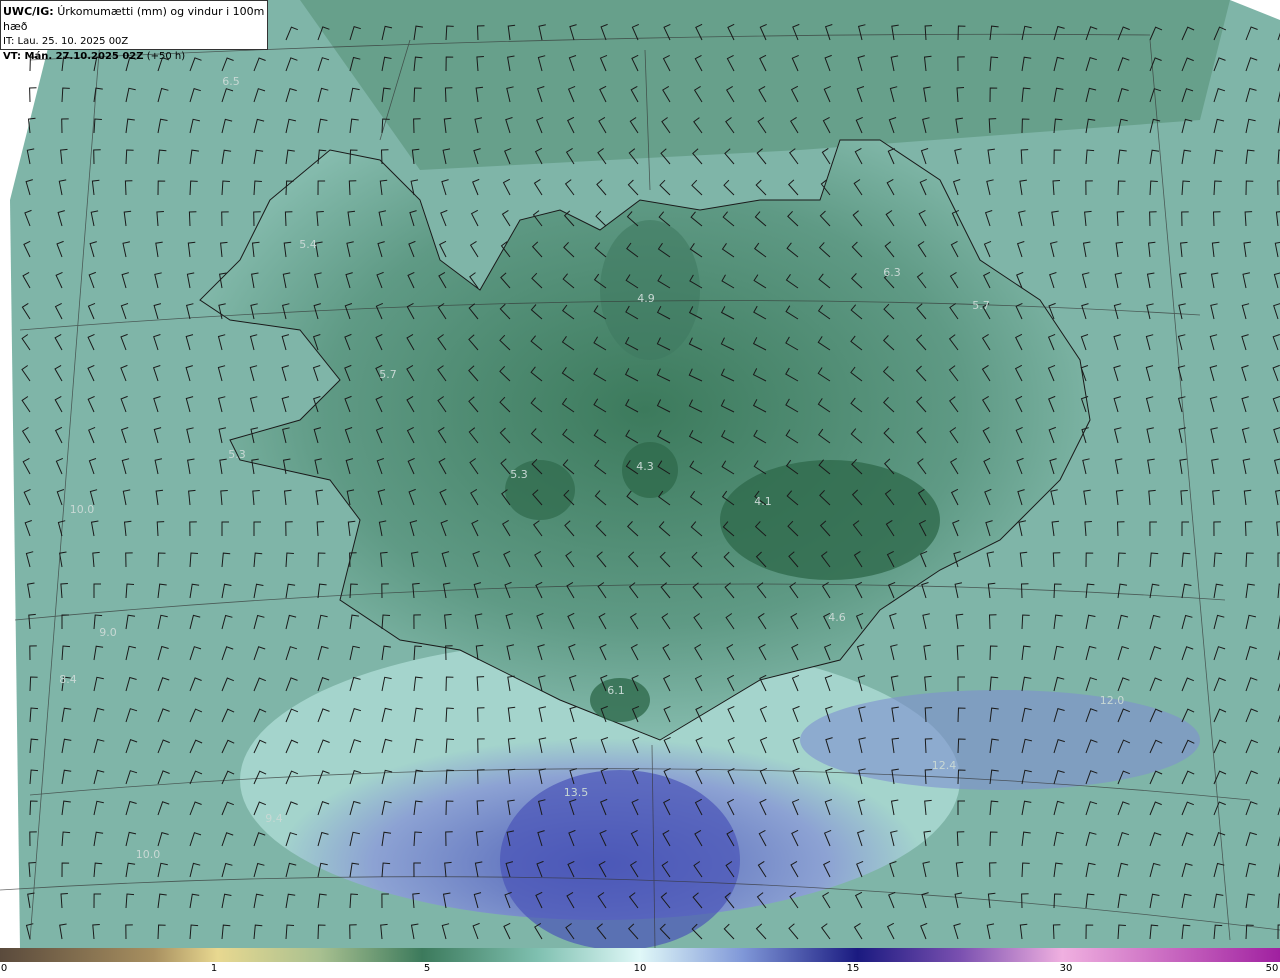  Describe the element at coordinates (1066, 968) in the screenshot. I see `colorbar-tick-label: 30` at that location.